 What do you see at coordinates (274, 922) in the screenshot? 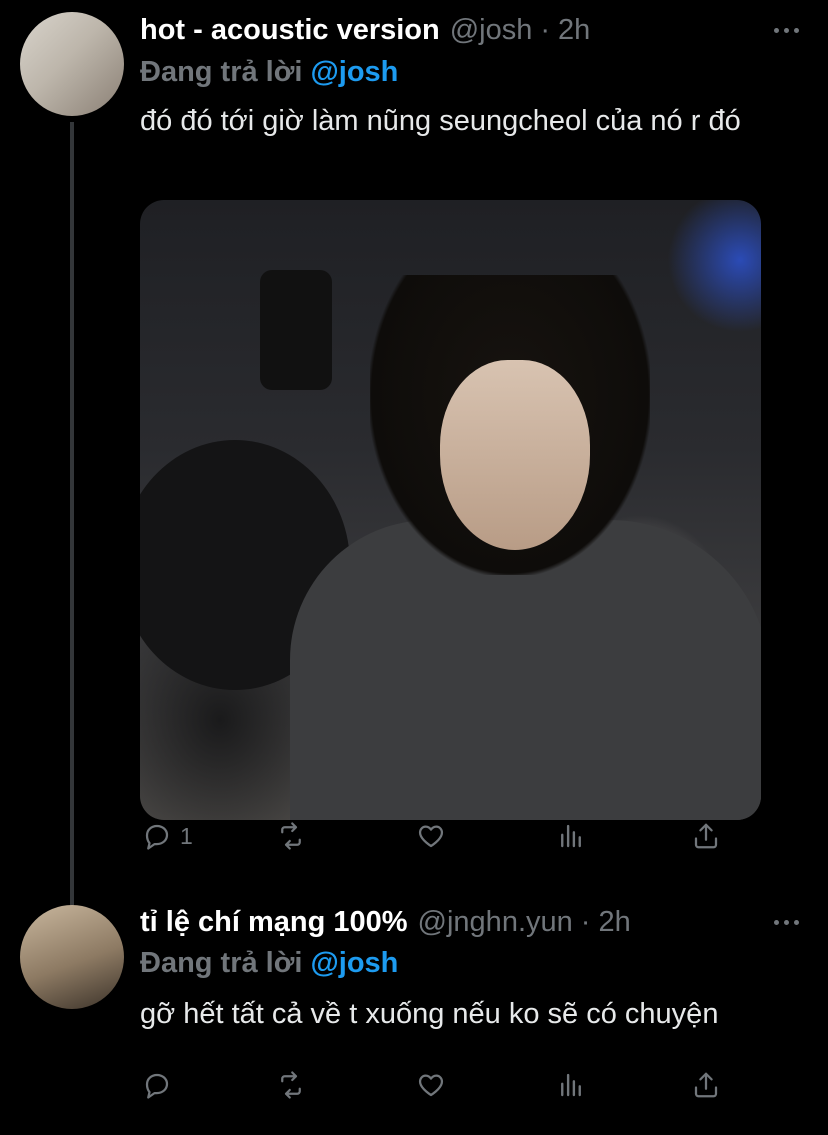
I see `display-name: tỉ lệ chí mạng 100%` at bounding box center [274, 922].